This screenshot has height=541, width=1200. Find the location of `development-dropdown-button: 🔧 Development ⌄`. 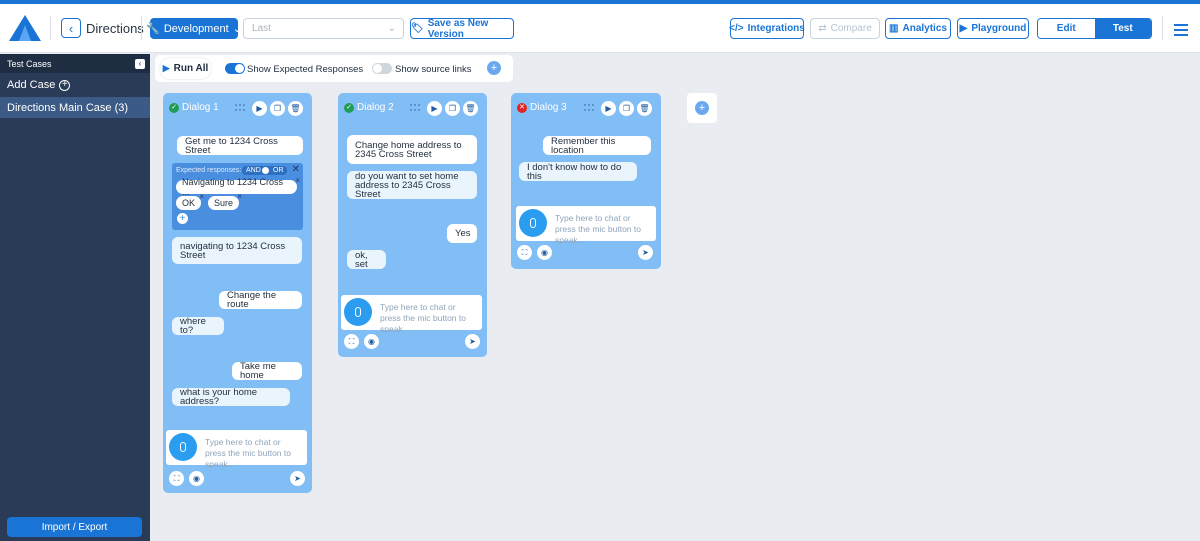

development-dropdown-button: 🔧 Development ⌄ is located at coordinates (194, 28).